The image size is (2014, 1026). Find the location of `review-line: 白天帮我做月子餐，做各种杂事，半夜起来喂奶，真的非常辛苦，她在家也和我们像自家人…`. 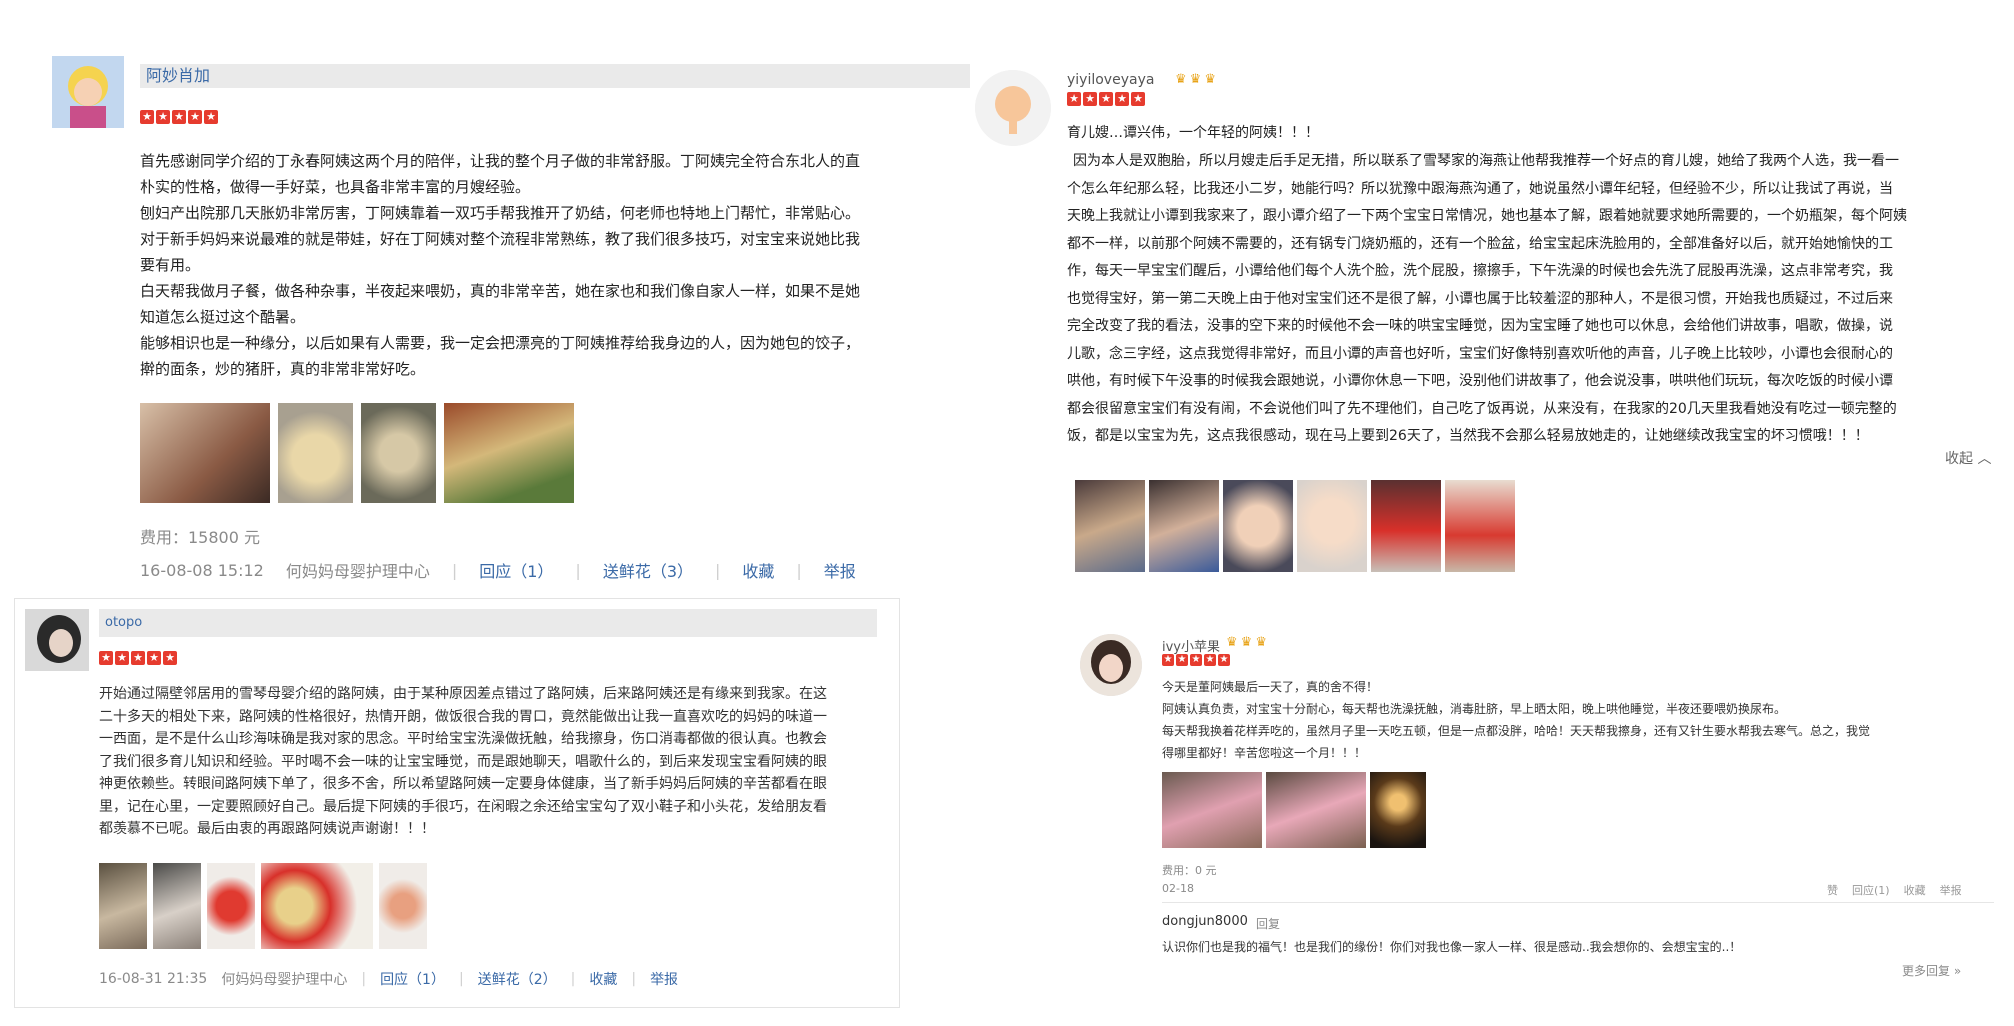

review-line: 白天帮我做月子餐，做各种杂事，半夜起来喂奶，真的非常辛苦，她在家也和我们像自家人… is located at coordinates (500, 291).